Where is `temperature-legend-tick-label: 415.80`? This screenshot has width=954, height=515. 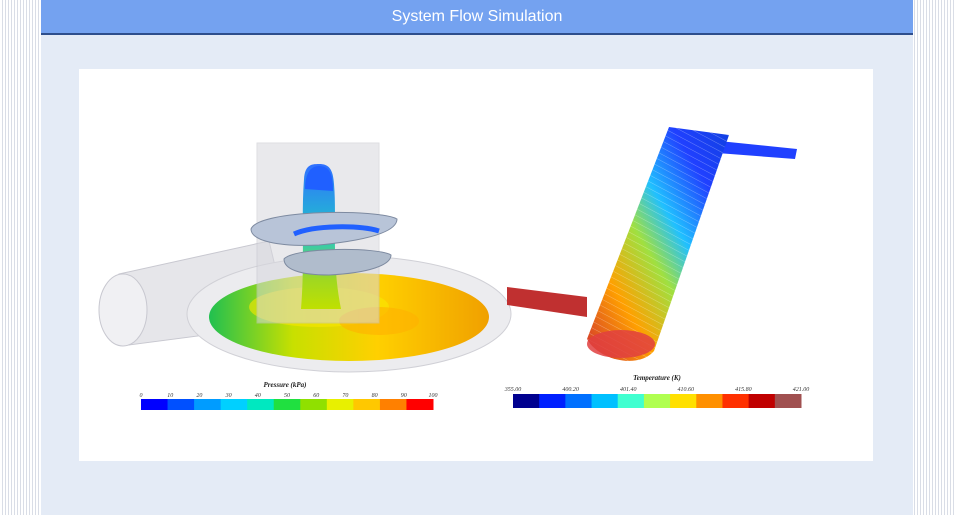 temperature-legend-tick-label: 415.80 is located at coordinates (743, 389).